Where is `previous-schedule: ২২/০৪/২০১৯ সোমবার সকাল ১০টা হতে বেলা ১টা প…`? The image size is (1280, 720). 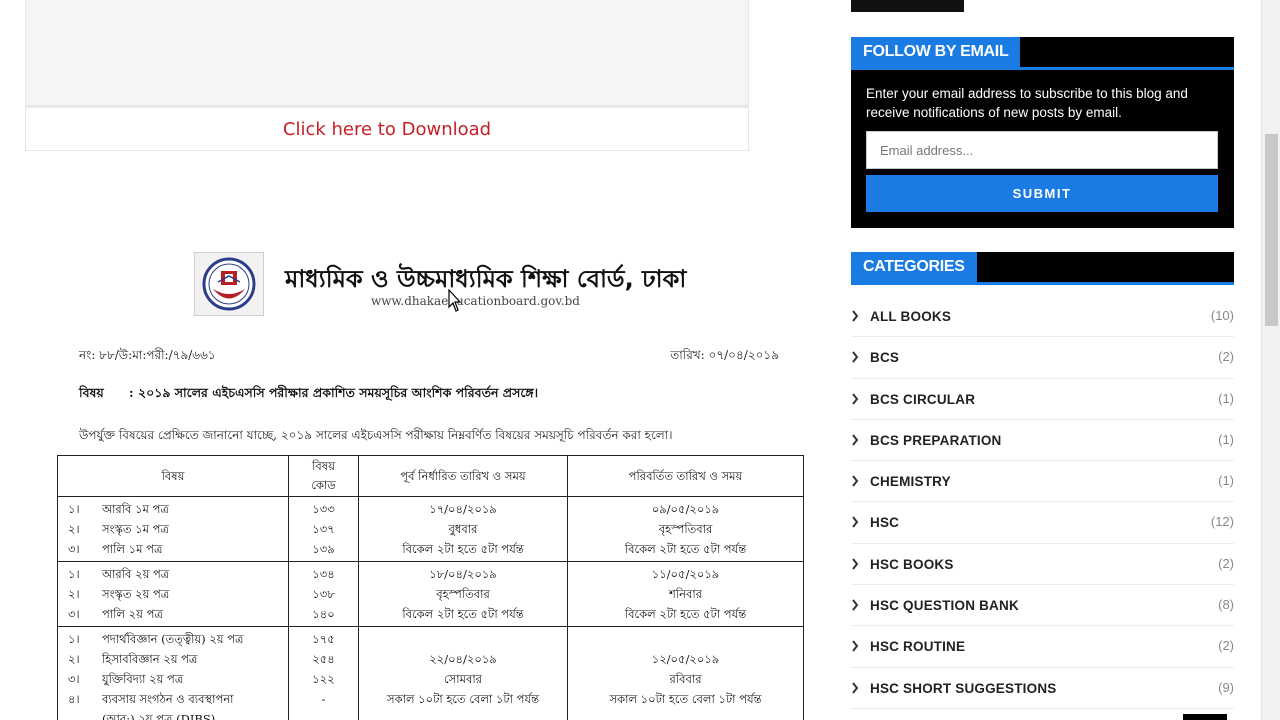
previous-schedule: ২২/০৪/২০১৯ সোমবার সকাল ১০টা হতে বেলা ১টা প… is located at coordinates (463, 673).